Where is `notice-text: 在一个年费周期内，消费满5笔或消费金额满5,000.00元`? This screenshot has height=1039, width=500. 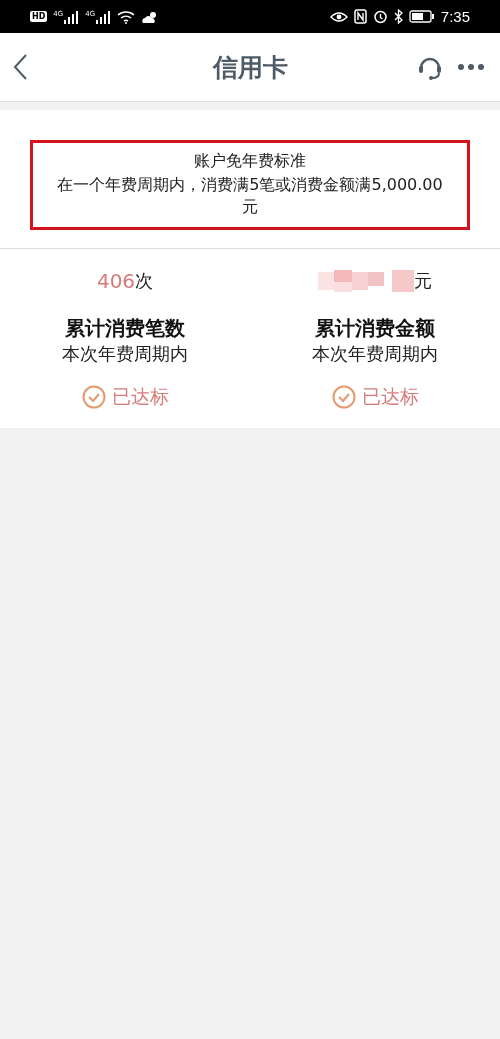
notice-text: 在一个年费周期内，消费满5笔或消费金额满5,000.00元 is located at coordinates (250, 196).